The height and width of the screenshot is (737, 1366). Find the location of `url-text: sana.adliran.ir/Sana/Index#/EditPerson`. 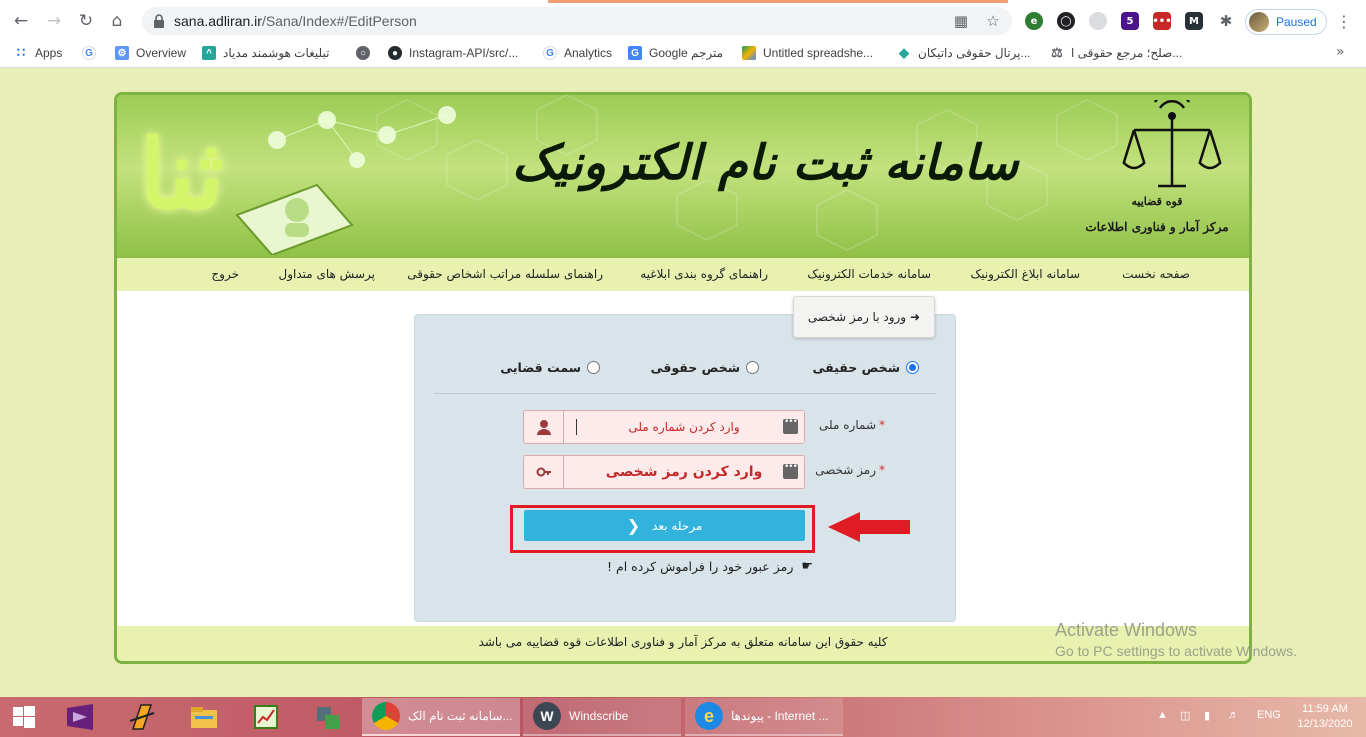

url-text: sana.adliran.ir/Sana/Index#/EditPerson is located at coordinates (295, 21).